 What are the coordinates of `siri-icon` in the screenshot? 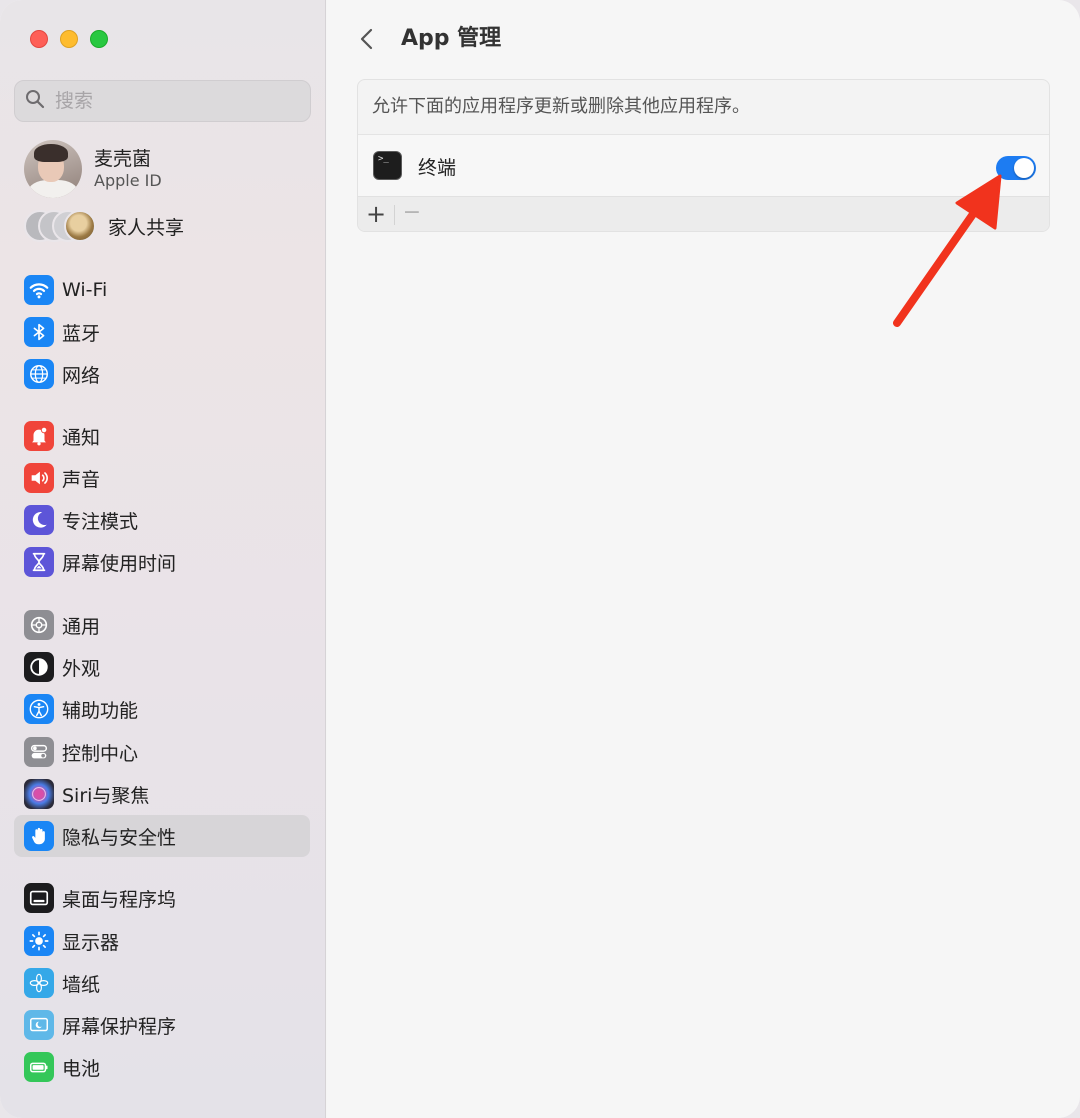 It's located at (39, 794).